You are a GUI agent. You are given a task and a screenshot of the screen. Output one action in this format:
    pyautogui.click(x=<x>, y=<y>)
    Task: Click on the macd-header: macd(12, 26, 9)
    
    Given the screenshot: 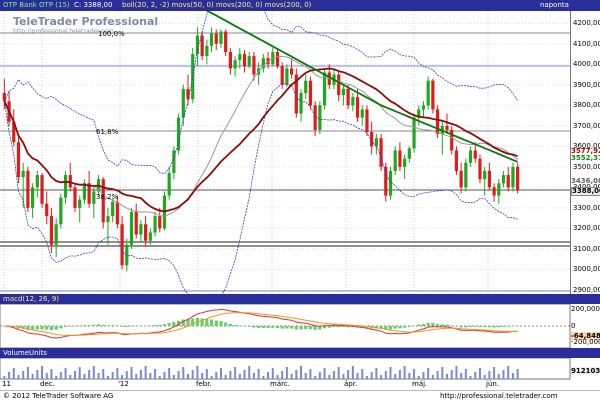 What is the action you would take?
    pyautogui.click(x=300, y=299)
    